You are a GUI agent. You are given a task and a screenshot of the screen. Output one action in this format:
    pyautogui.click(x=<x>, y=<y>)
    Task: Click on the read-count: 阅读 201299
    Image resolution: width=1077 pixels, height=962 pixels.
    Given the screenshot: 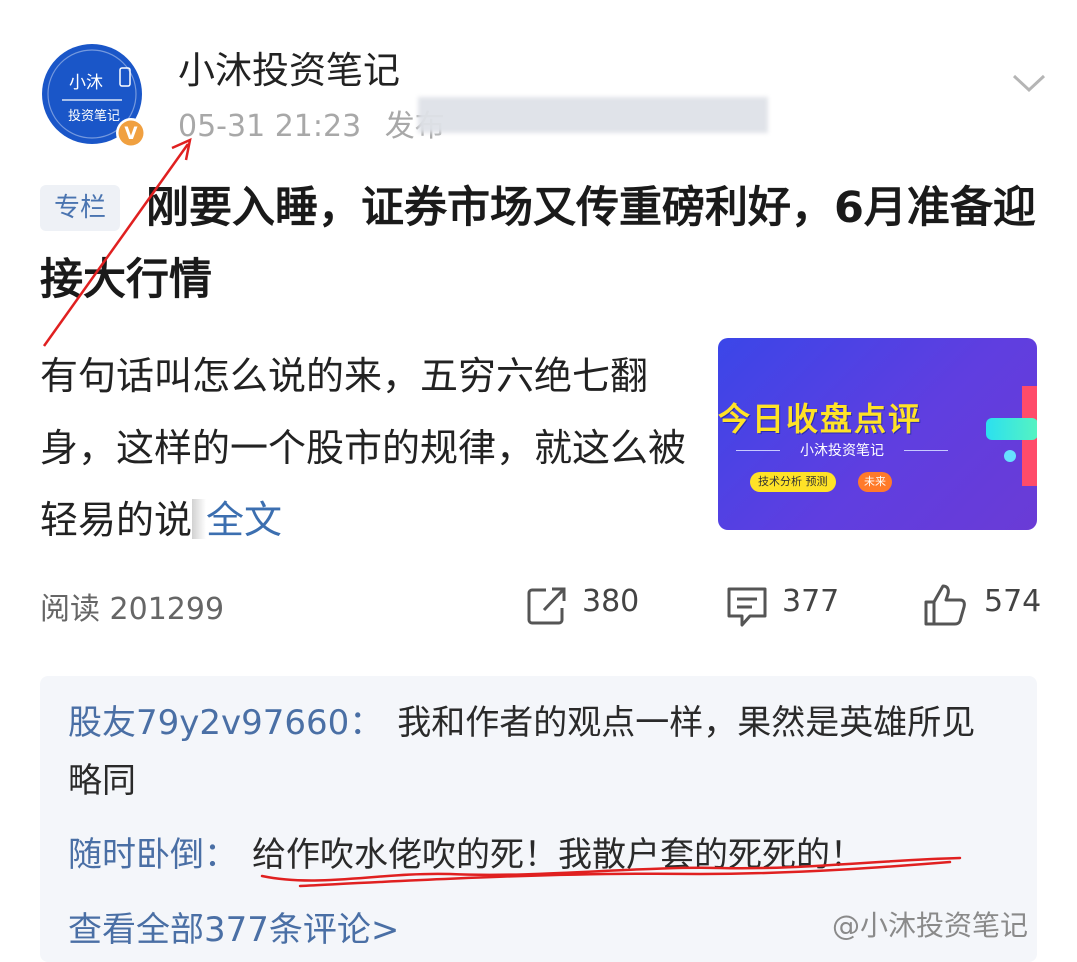 What is the action you would take?
    pyautogui.click(x=132, y=606)
    